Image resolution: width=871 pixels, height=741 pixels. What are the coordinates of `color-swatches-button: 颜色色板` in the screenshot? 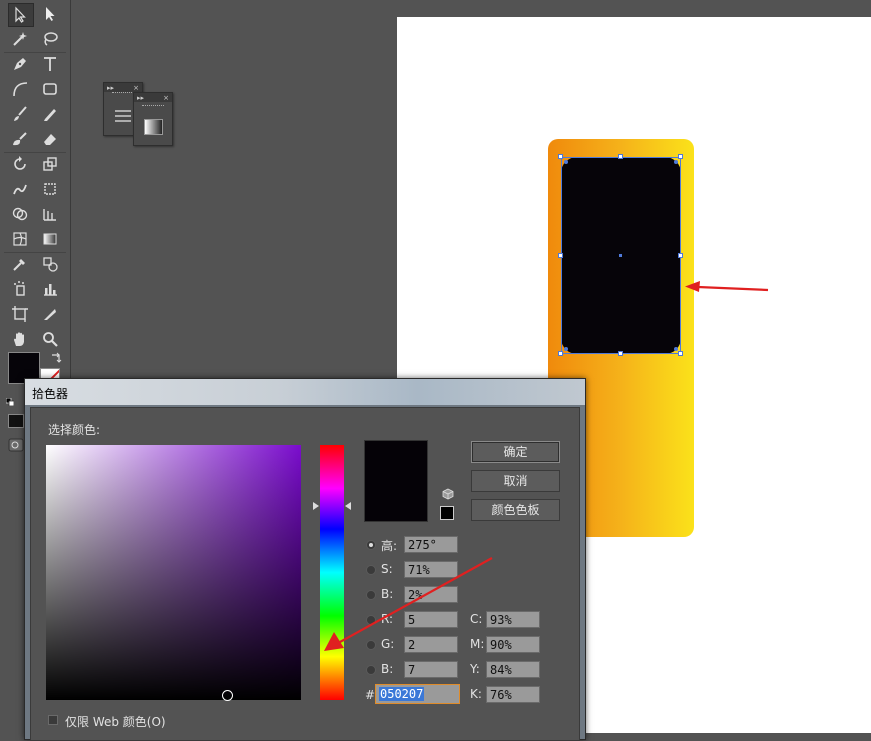 It's located at (515, 510).